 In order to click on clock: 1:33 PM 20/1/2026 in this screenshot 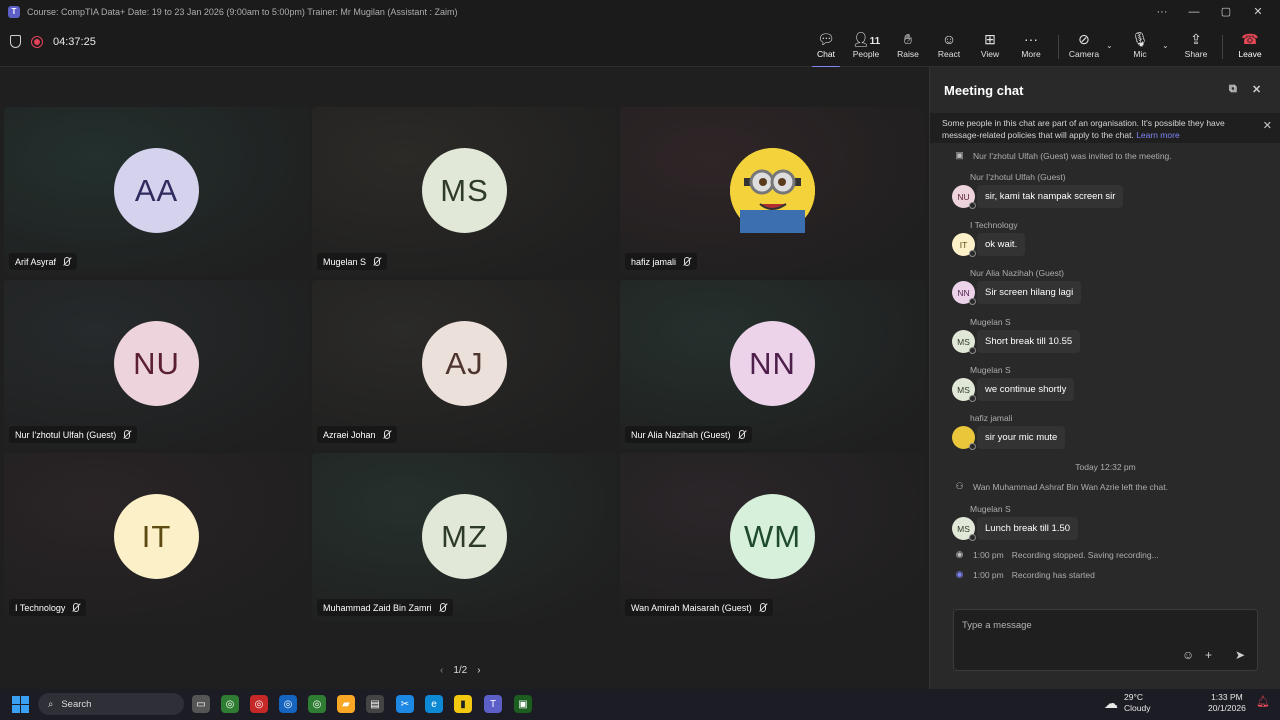, I will do `click(1227, 703)`.